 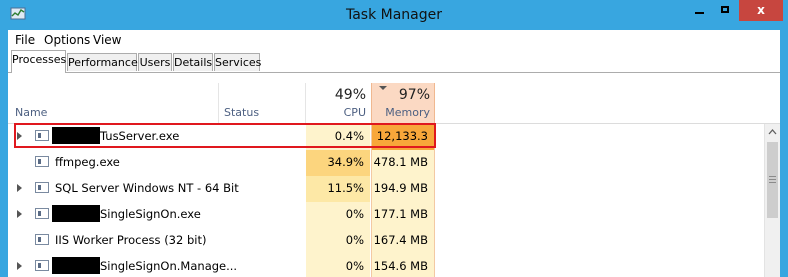 I want to click on process-row: IIS Worker Process (32 bit) 0% 167.4 MB, so click(x=385, y=241).